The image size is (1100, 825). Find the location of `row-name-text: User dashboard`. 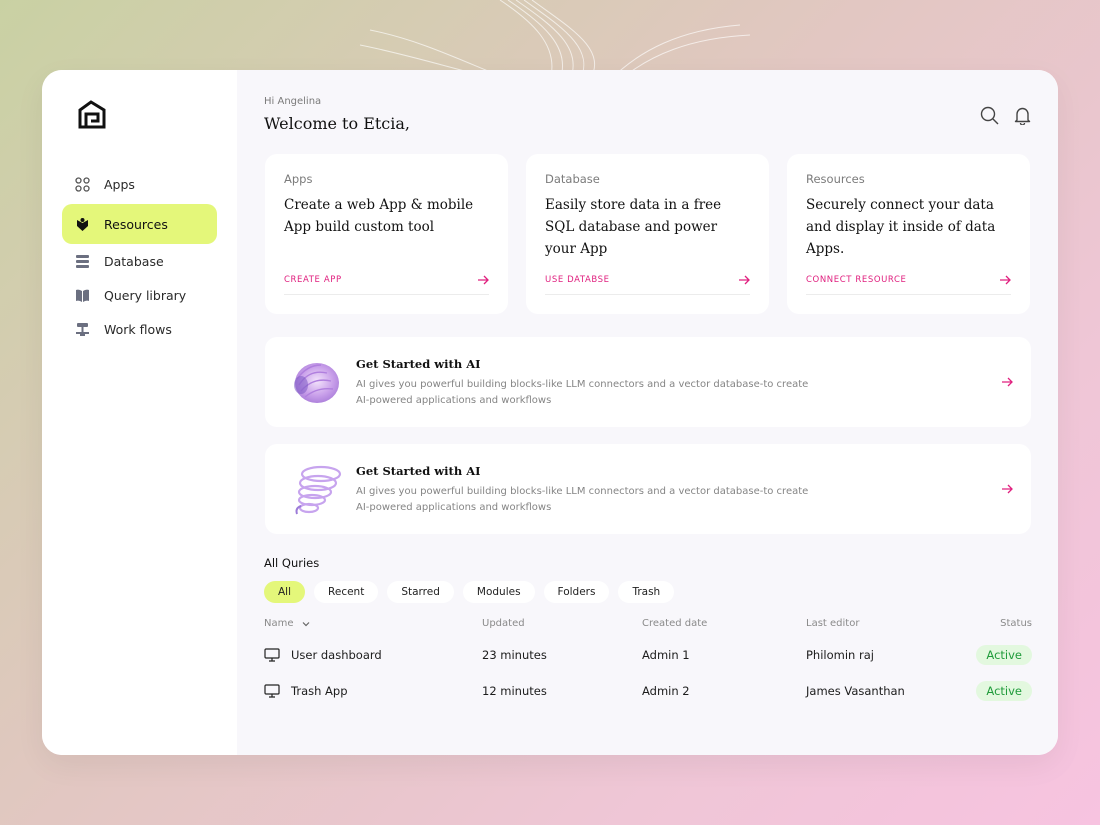

row-name-text: User dashboard is located at coordinates (336, 655).